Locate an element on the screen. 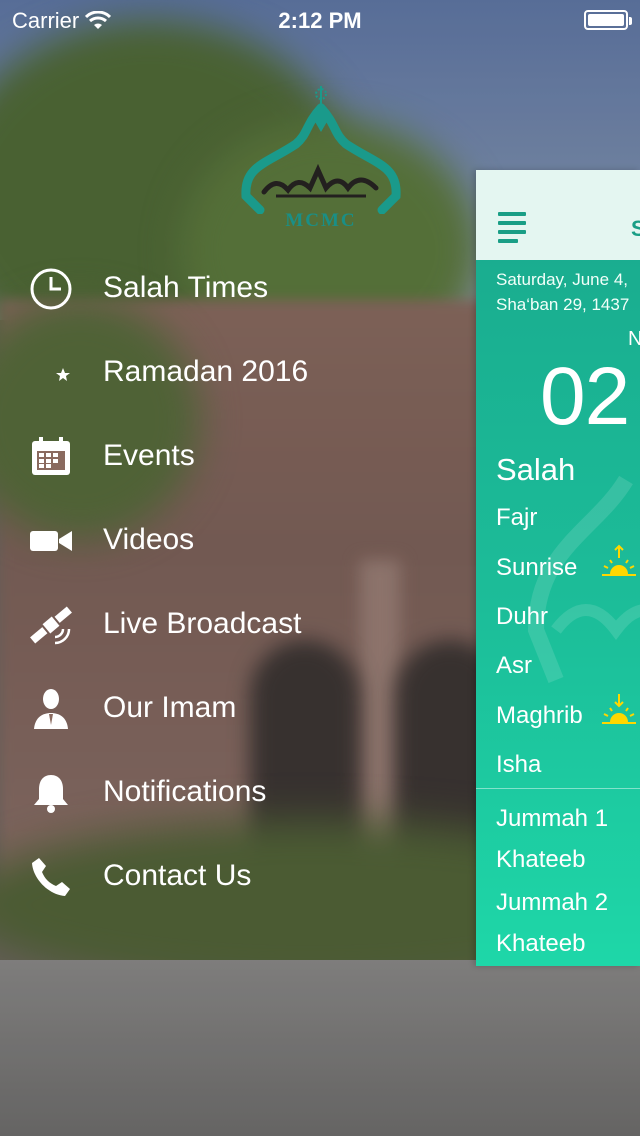  status-bar: Carrier 2:12 PM is located at coordinates (320, 20).